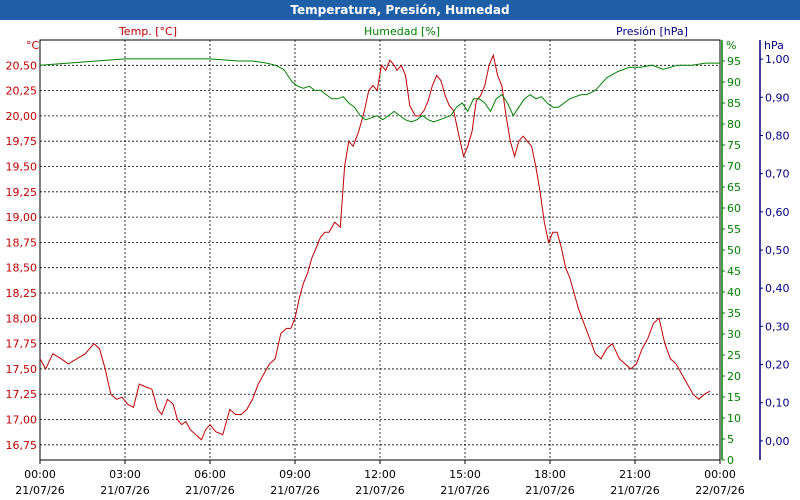 The width and height of the screenshot is (800, 500). Describe the element at coordinates (22, 445) in the screenshot. I see `temperature-tick: 16,75` at that location.